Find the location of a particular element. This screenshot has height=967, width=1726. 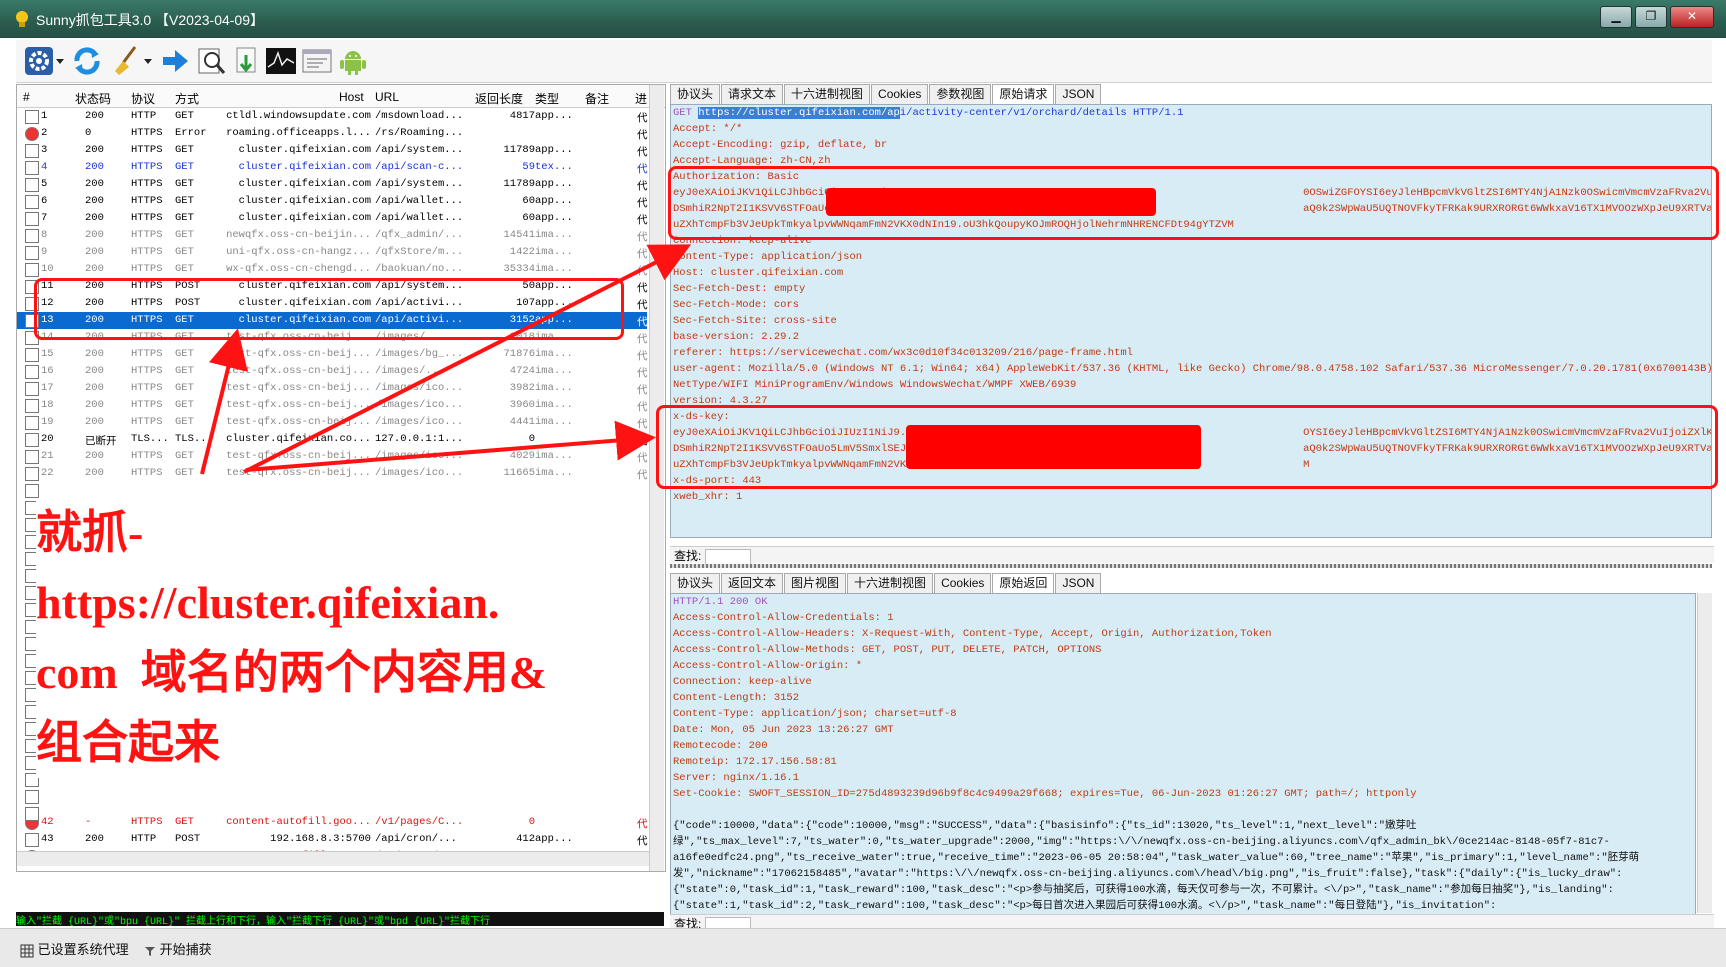

row-length: 11789 is located at coordinates (519, 184).